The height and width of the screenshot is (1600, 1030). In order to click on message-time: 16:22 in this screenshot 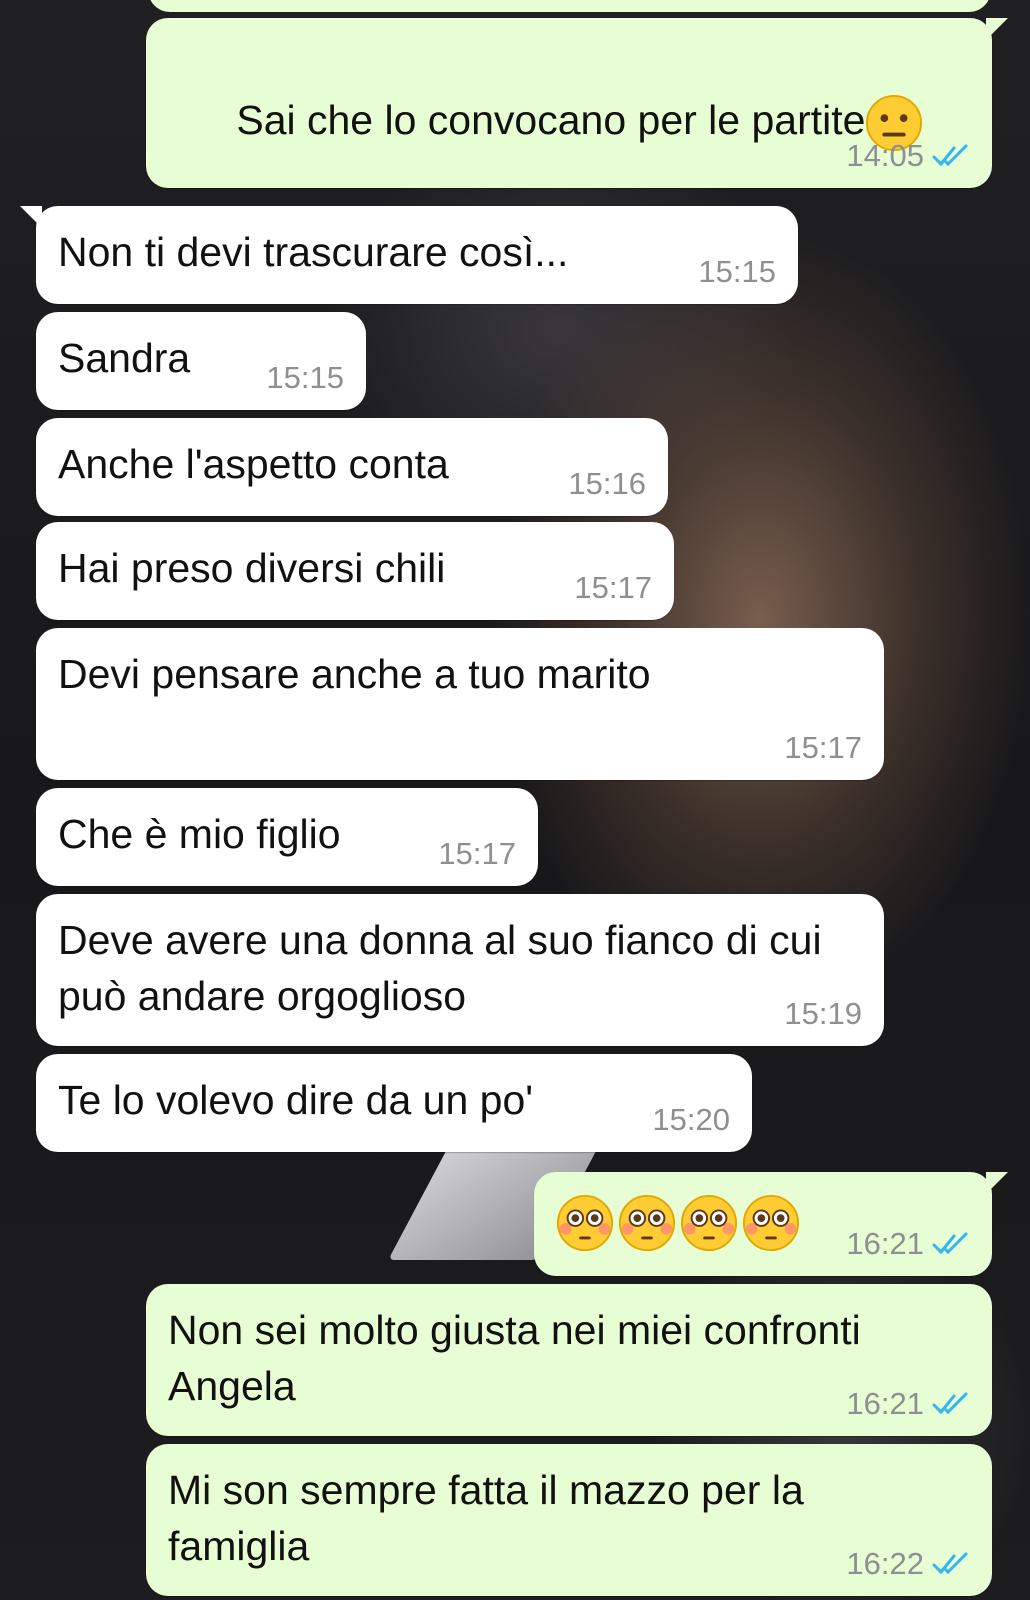, I will do `click(885, 1563)`.